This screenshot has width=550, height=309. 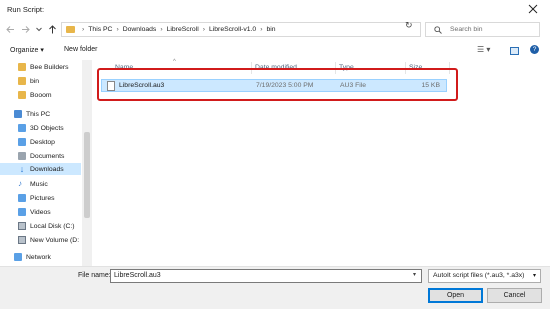 I want to click on filename-input: LibreScroll.au3, so click(x=266, y=276).